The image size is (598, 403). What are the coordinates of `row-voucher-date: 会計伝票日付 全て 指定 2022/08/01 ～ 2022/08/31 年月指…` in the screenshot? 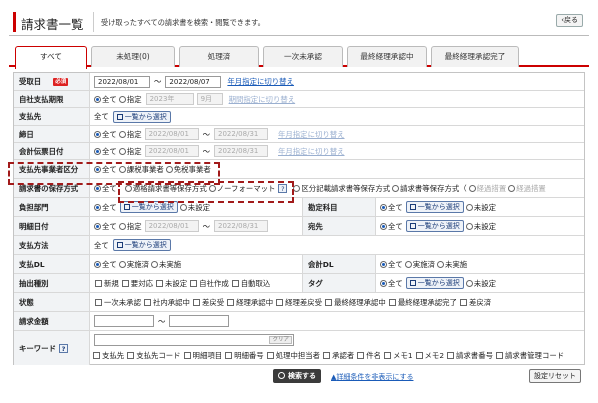 It's located at (299, 151).